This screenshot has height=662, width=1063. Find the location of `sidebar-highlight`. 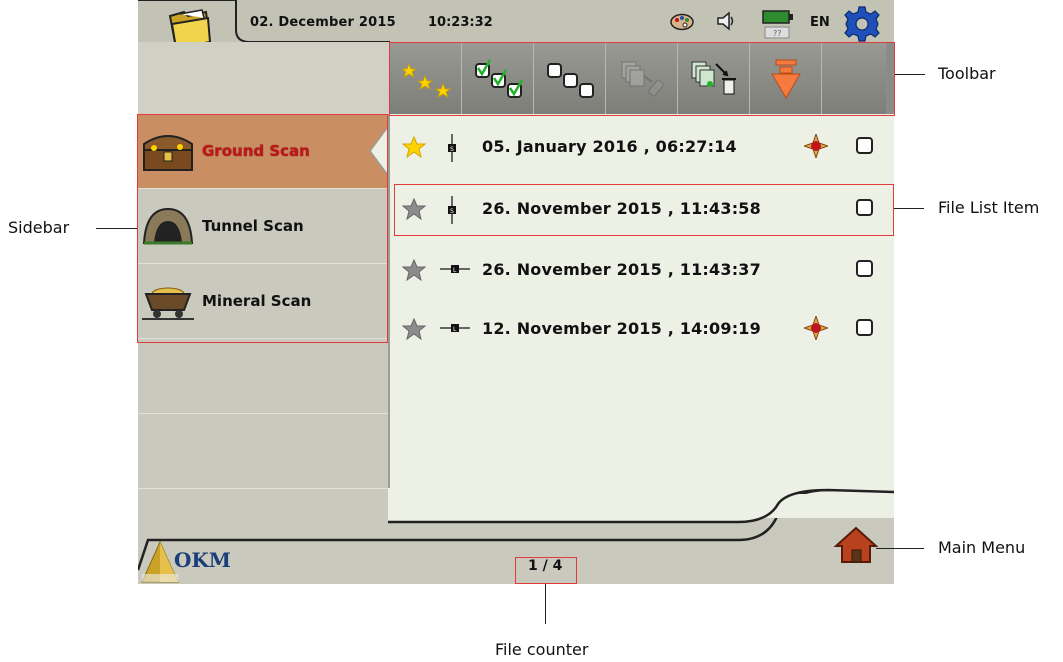

sidebar-highlight is located at coordinates (262, 228).